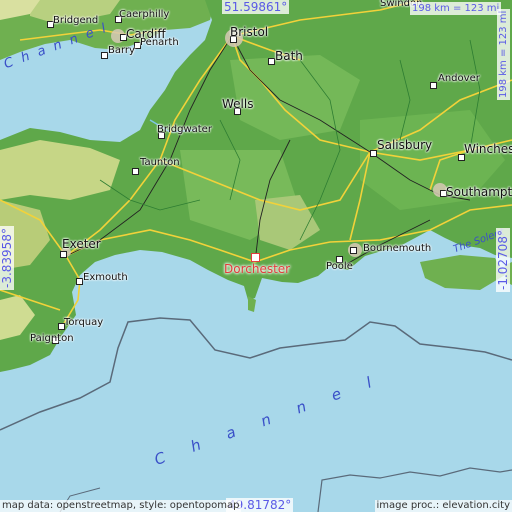 The height and width of the screenshot is (512, 512). Describe the element at coordinates (7, 258) in the screenshot. I see `west-longitude-label: -3.83958°` at that location.